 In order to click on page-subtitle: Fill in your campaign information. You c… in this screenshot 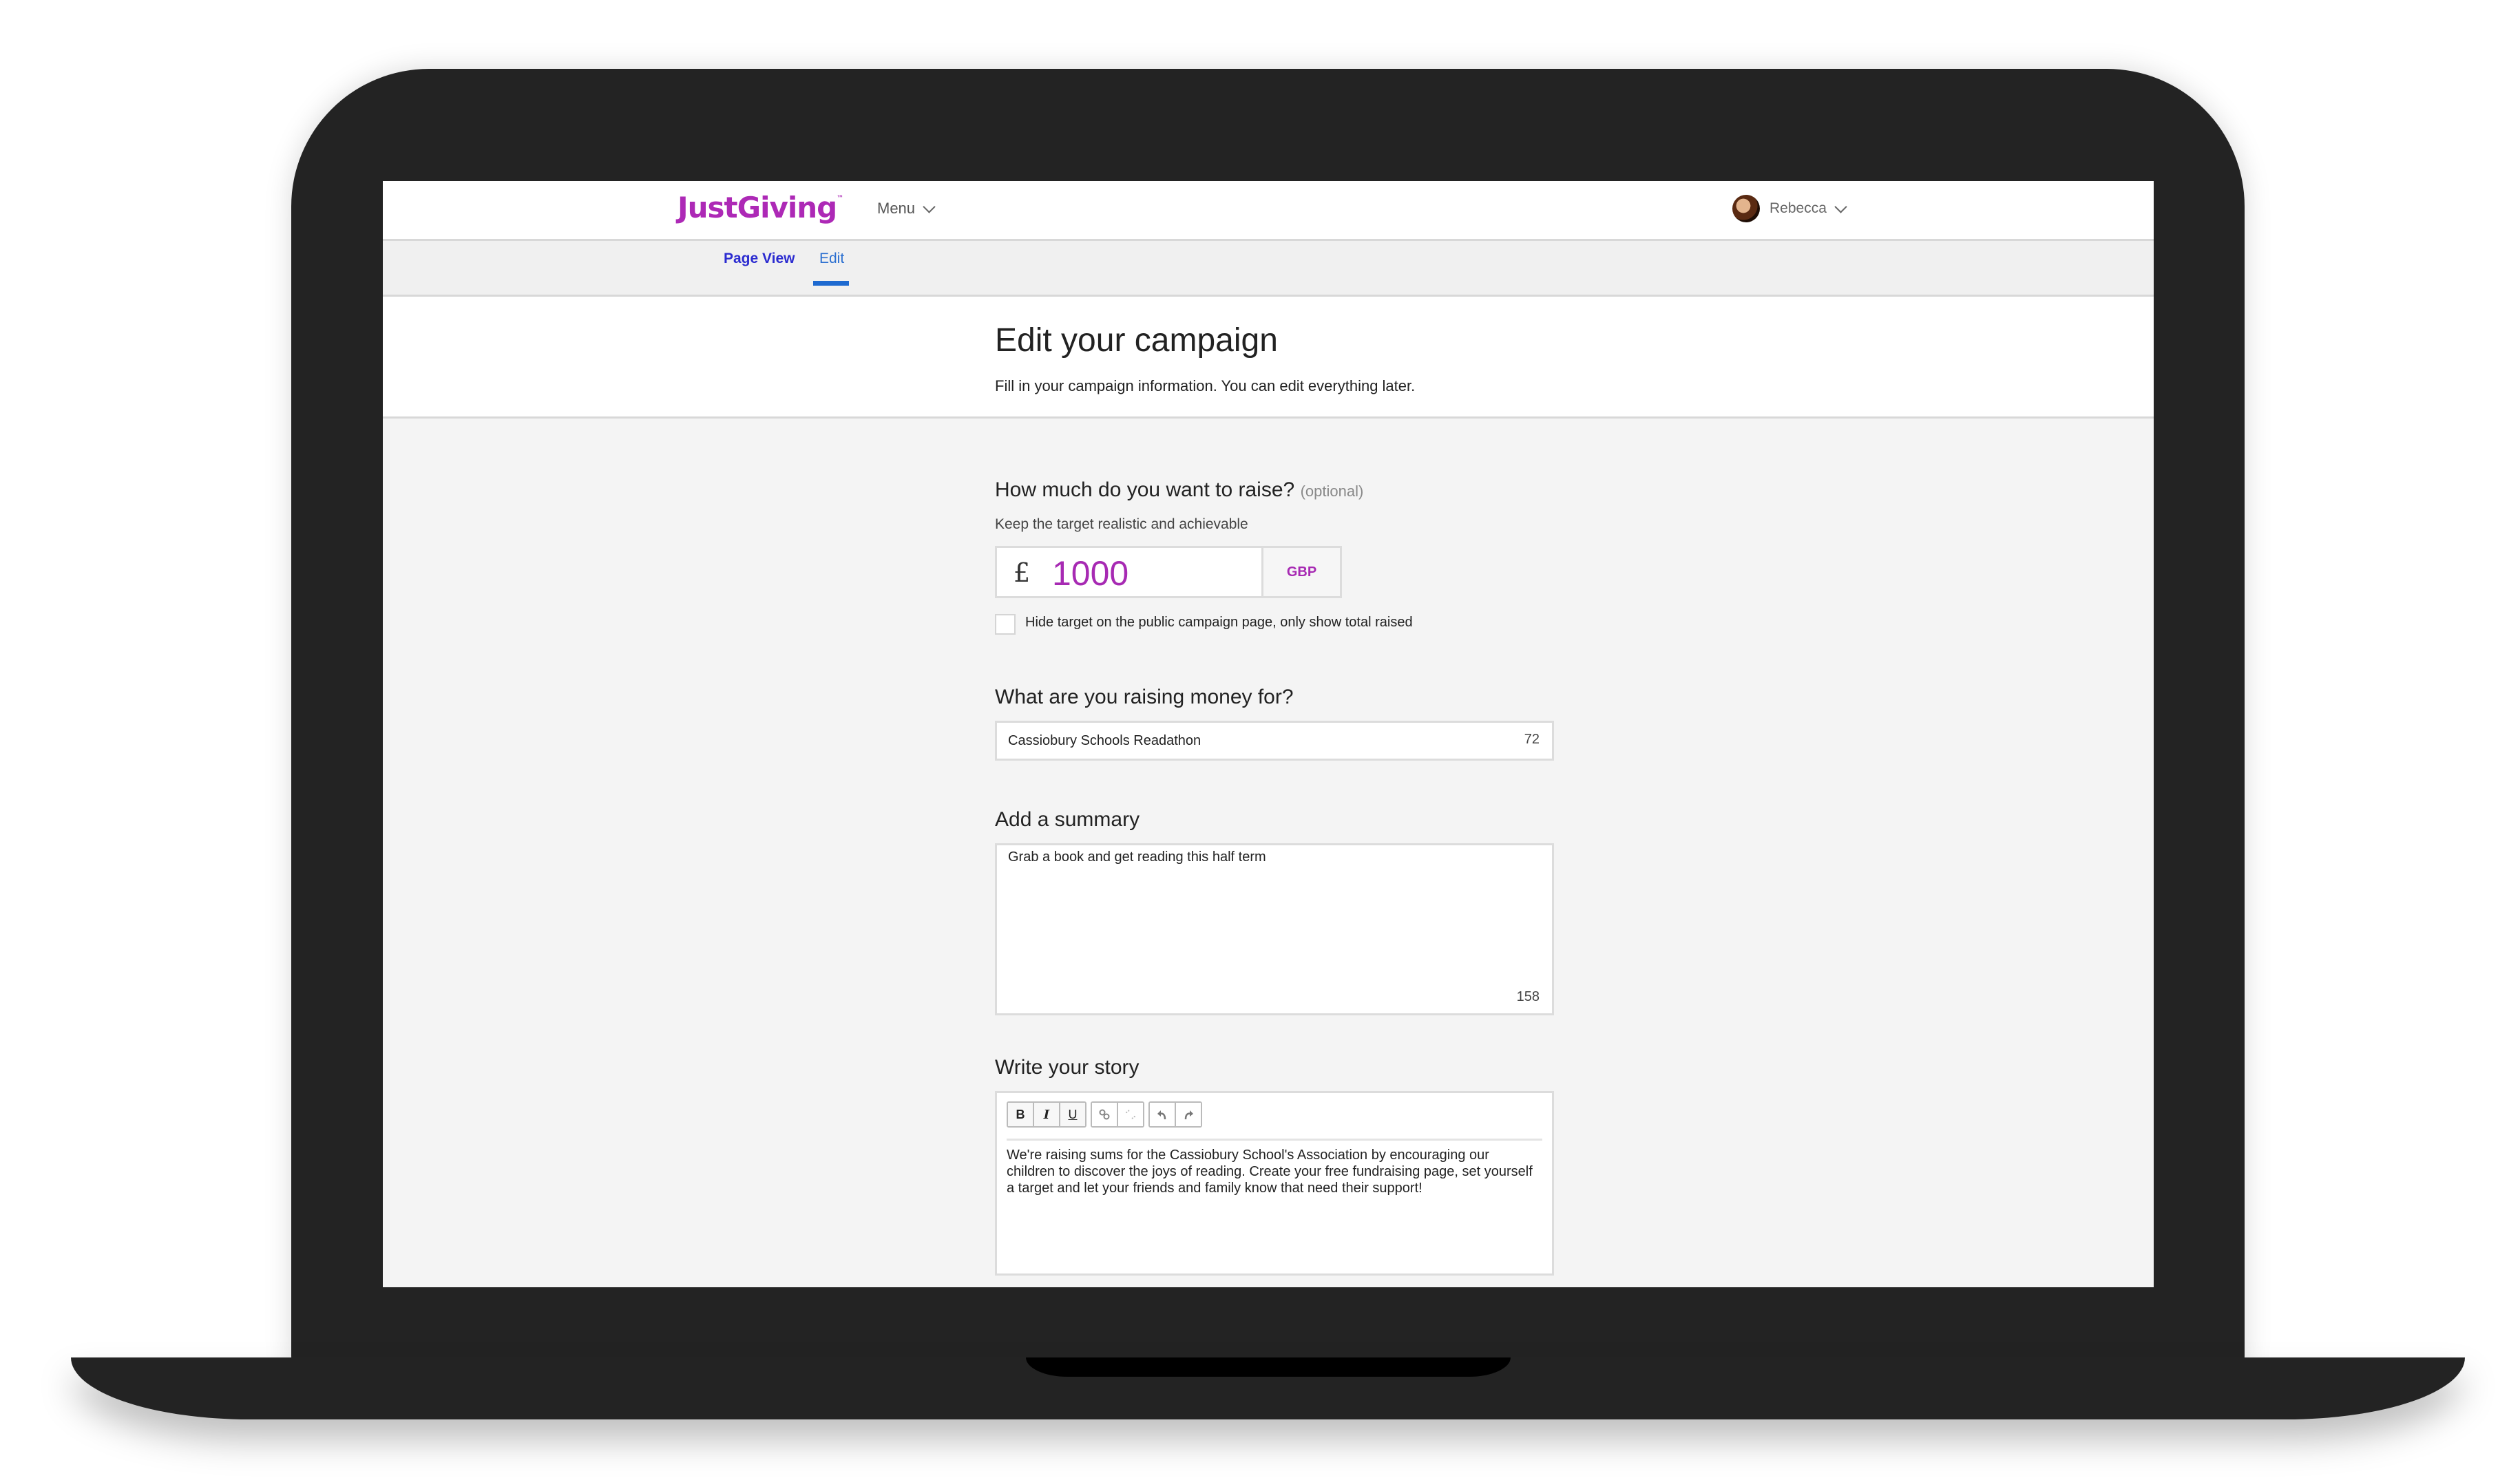, I will do `click(1205, 385)`.